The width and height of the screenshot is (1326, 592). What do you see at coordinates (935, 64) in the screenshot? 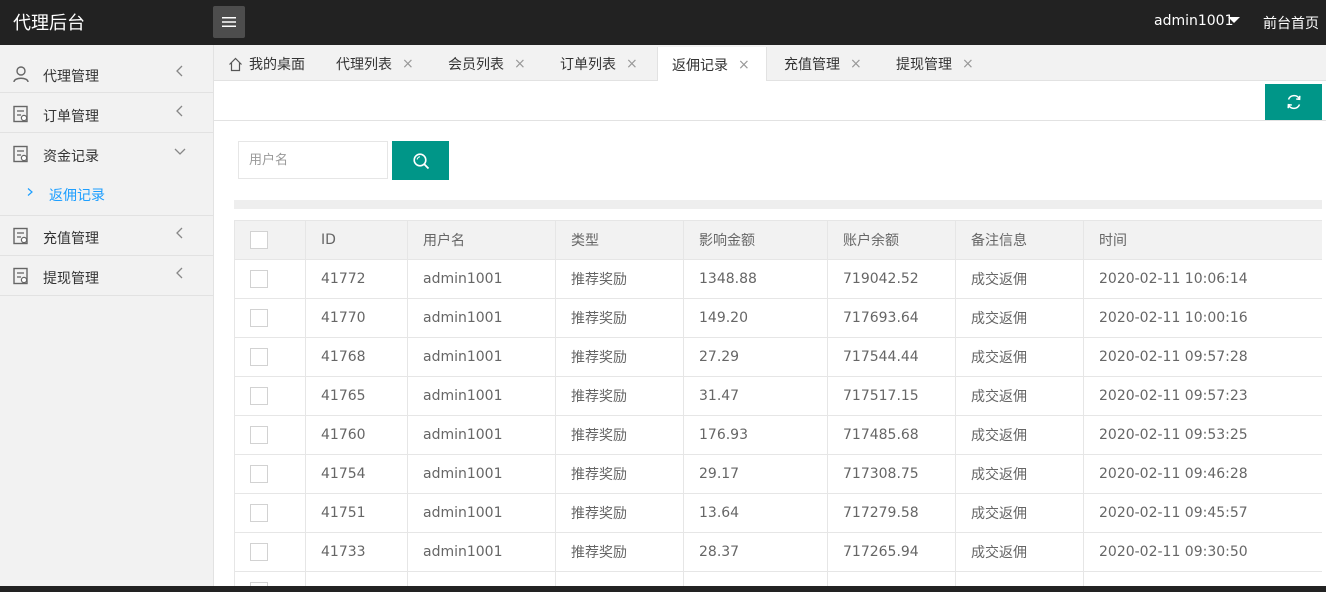
I see `tab-withdraw-management: 提现管理 ×` at bounding box center [935, 64].